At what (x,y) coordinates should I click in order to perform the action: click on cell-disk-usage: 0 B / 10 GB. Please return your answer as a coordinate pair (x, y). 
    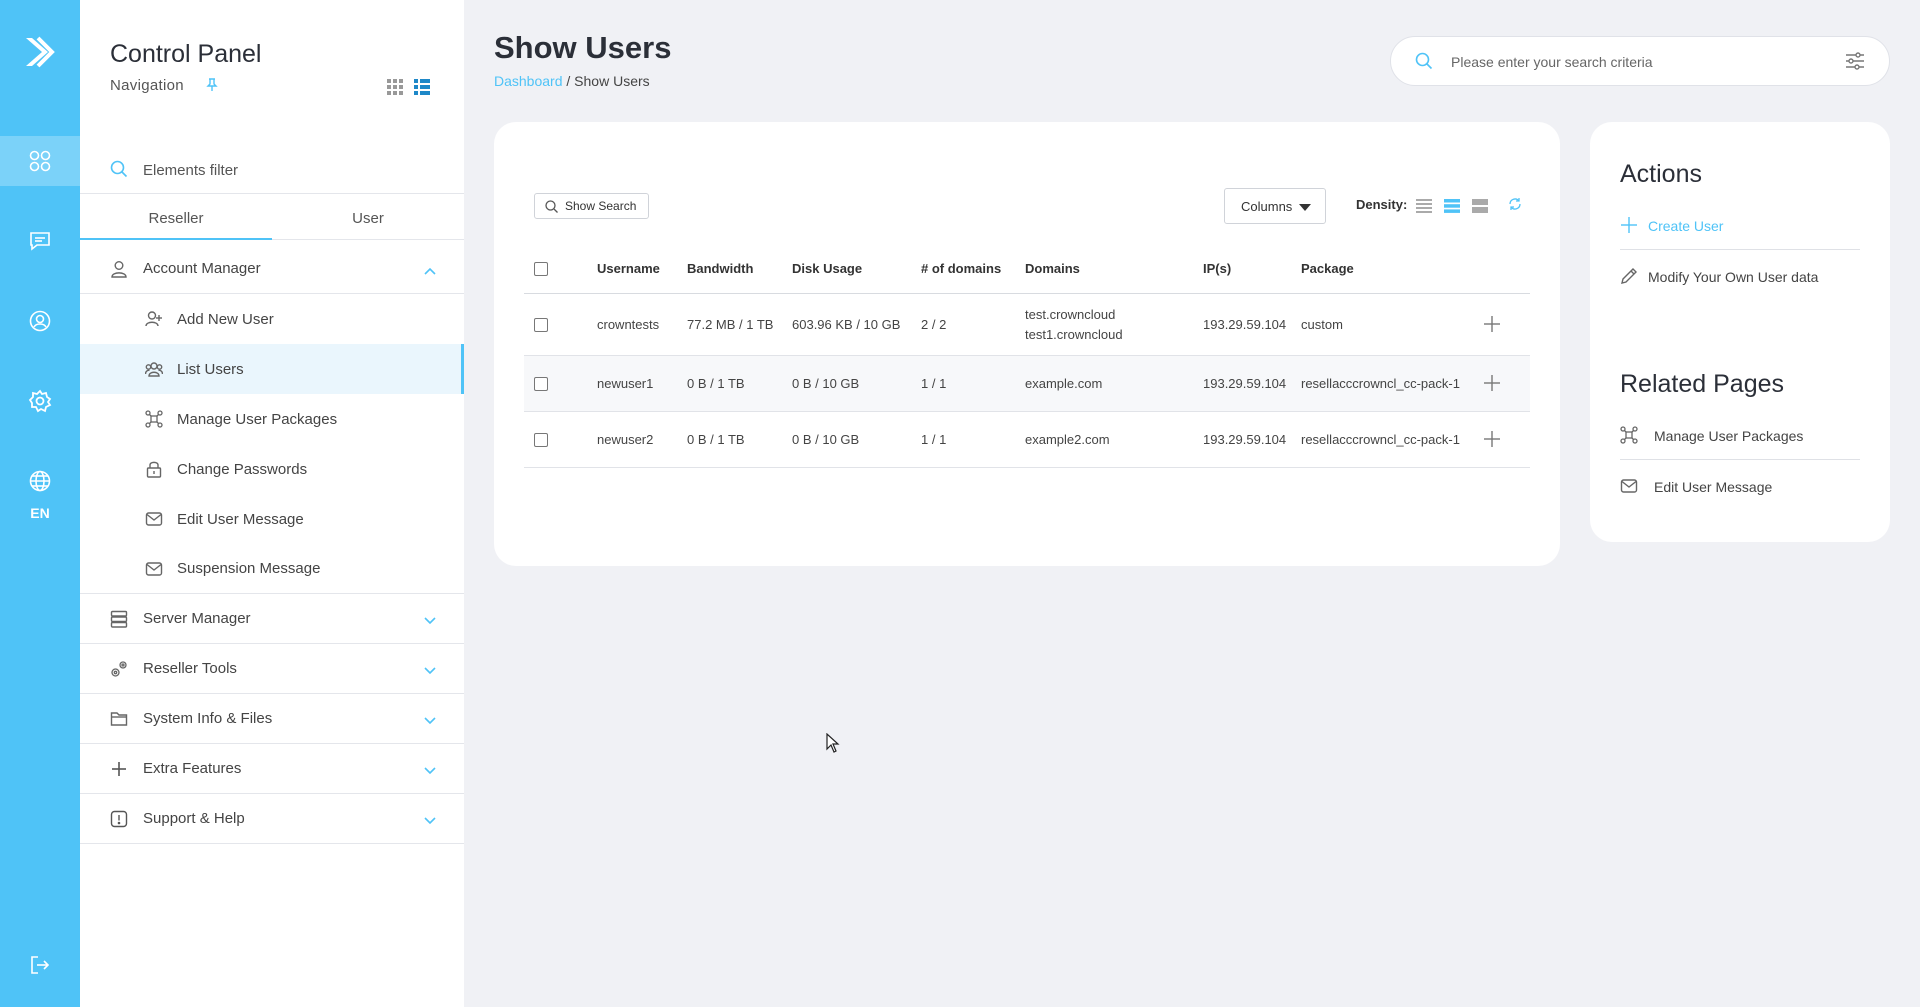
    Looking at the image, I should click on (826, 383).